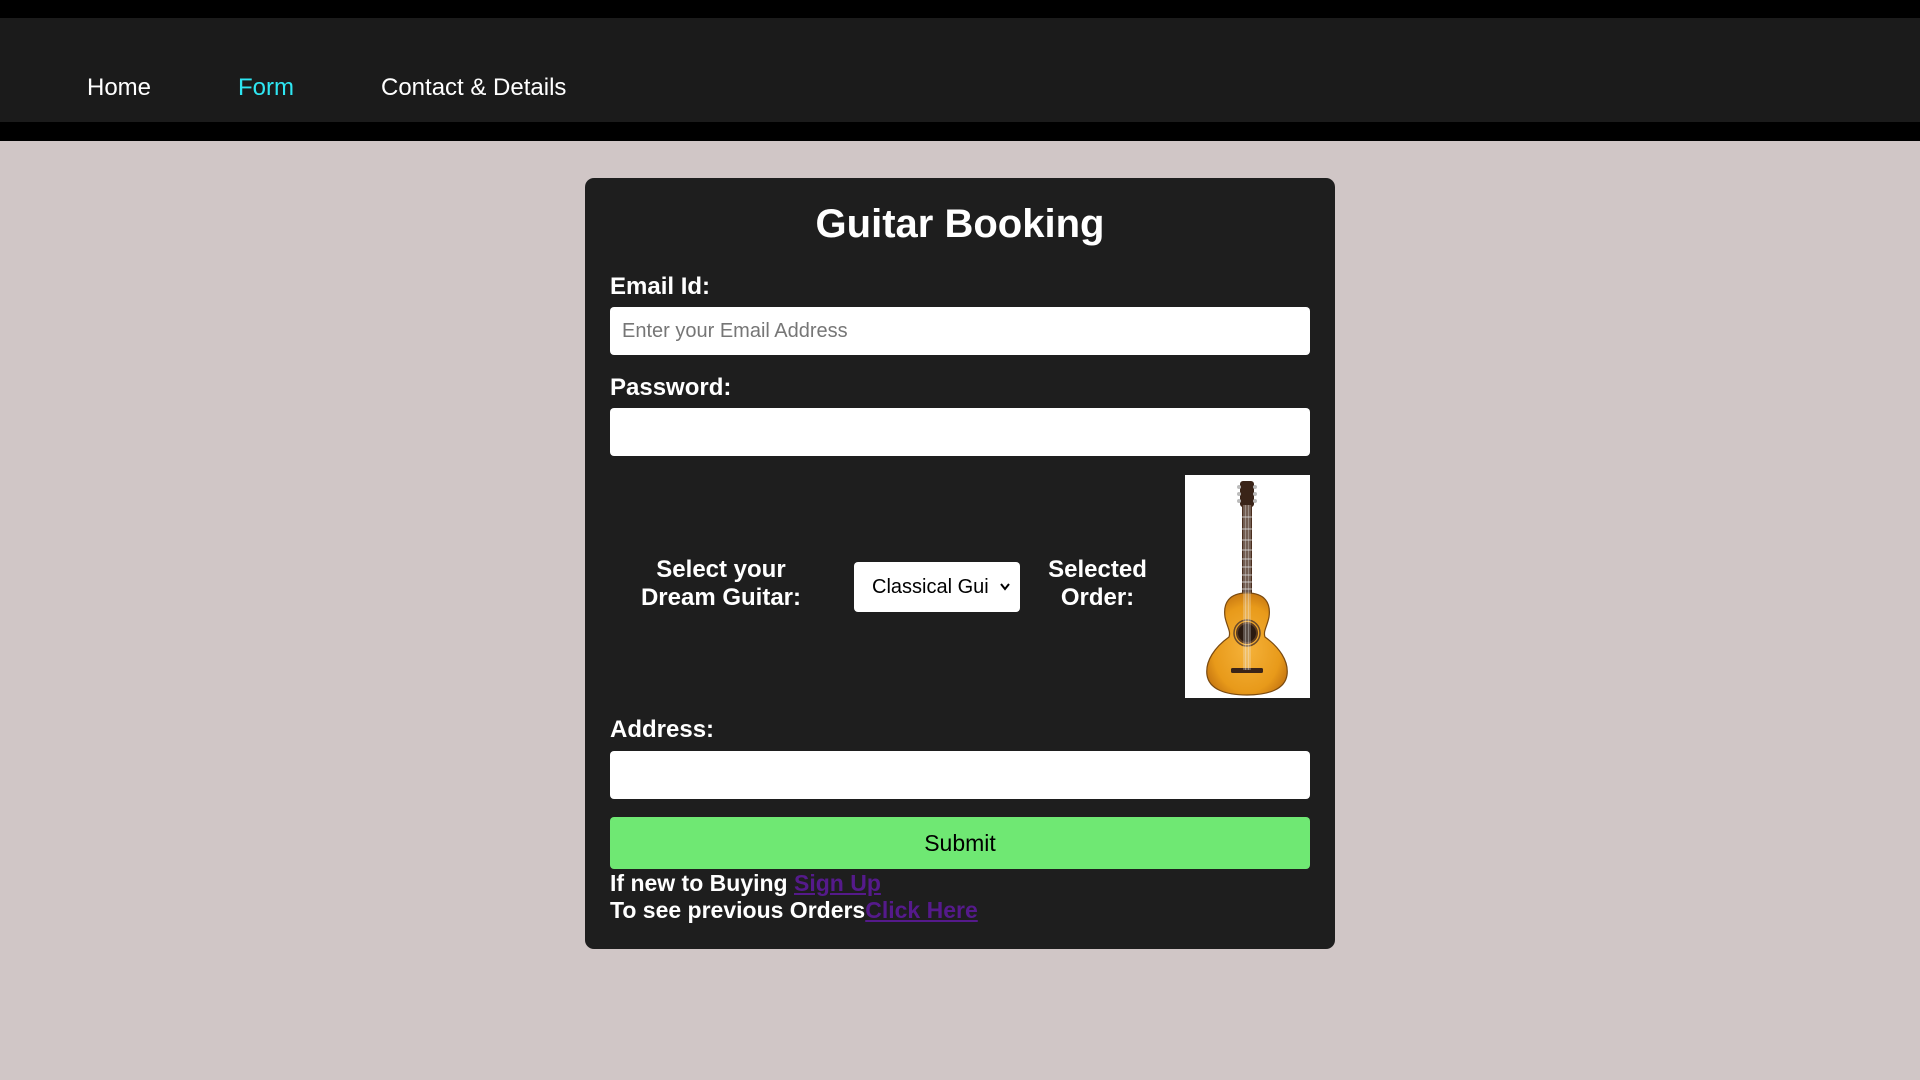 Image resolution: width=1920 pixels, height=1080 pixels. I want to click on guitar-select-value: Classical Gui, so click(930, 587).